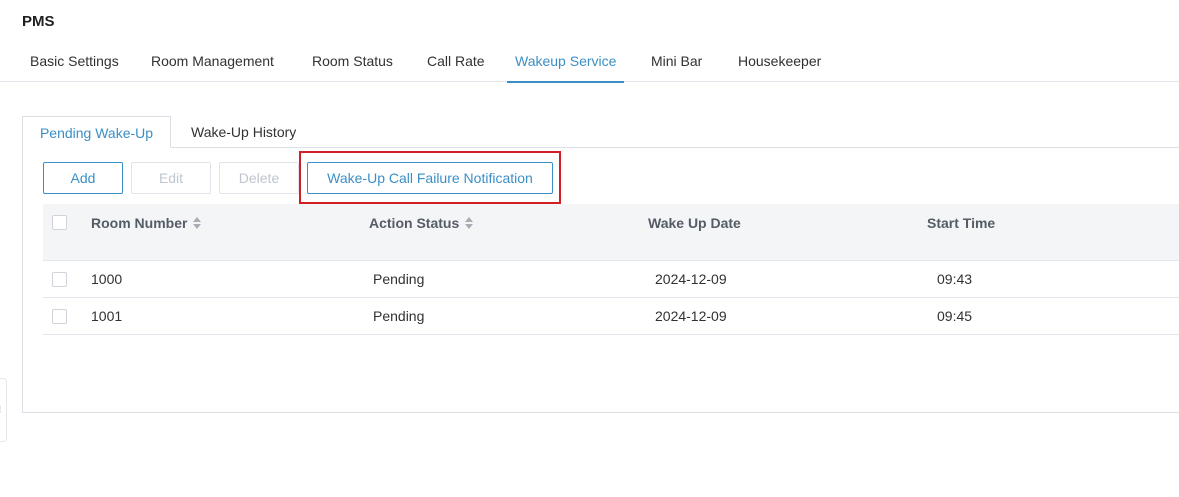 This screenshot has height=497, width=1179. What do you see at coordinates (430, 178) in the screenshot?
I see `failure-notification-button: Wake-Up Call Failure Notification` at bounding box center [430, 178].